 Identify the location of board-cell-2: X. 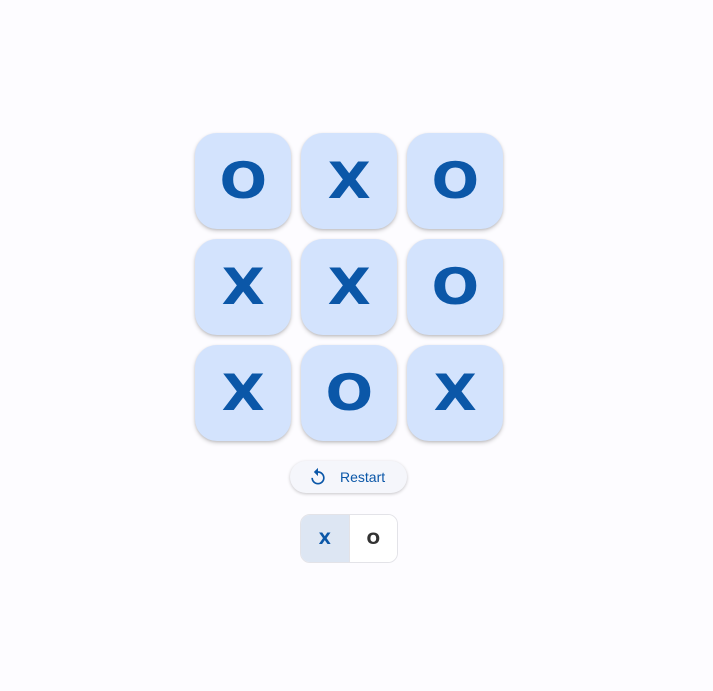
(349, 181).